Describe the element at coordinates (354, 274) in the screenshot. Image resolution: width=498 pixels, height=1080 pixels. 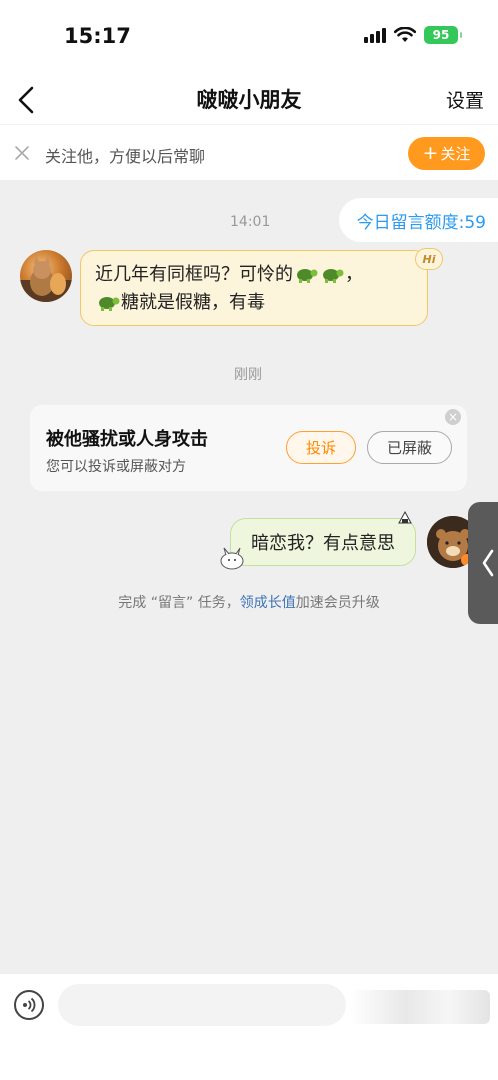
I see `message-text: ，` at that location.